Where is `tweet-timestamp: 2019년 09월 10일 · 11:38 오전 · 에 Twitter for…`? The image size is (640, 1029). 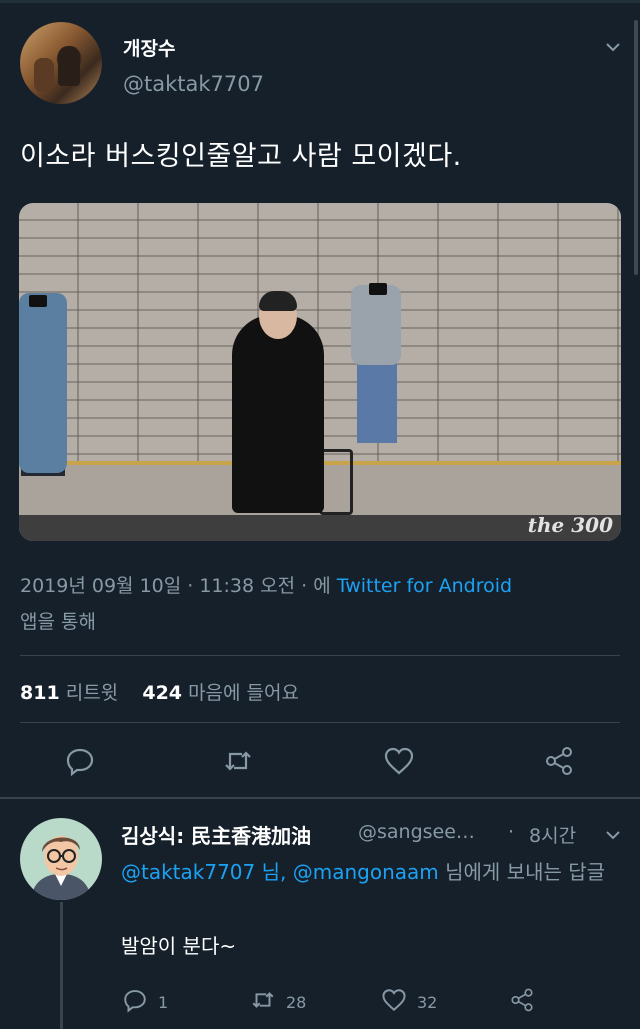 tweet-timestamp: 2019년 09월 10일 · 11:38 오전 · 에 Twitter for… is located at coordinates (266, 584).